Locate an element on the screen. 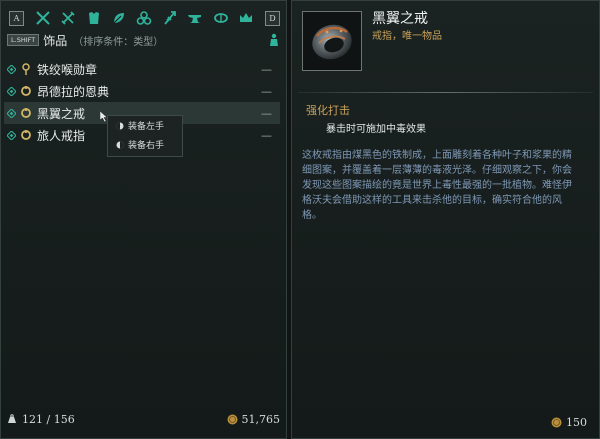  list-item: 昂德拉的恩典 — is located at coordinates (142, 91).